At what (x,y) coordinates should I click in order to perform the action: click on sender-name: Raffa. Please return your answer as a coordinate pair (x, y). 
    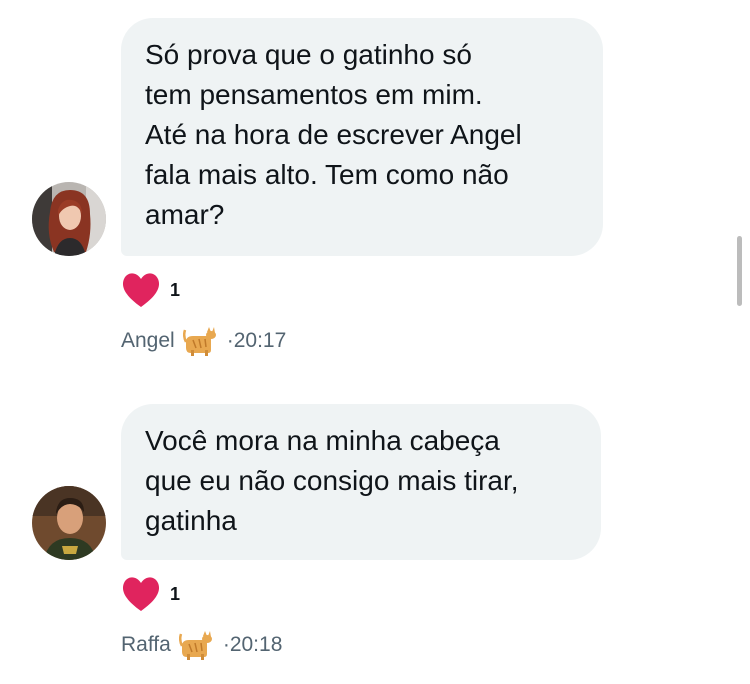
    Looking at the image, I should click on (146, 644).